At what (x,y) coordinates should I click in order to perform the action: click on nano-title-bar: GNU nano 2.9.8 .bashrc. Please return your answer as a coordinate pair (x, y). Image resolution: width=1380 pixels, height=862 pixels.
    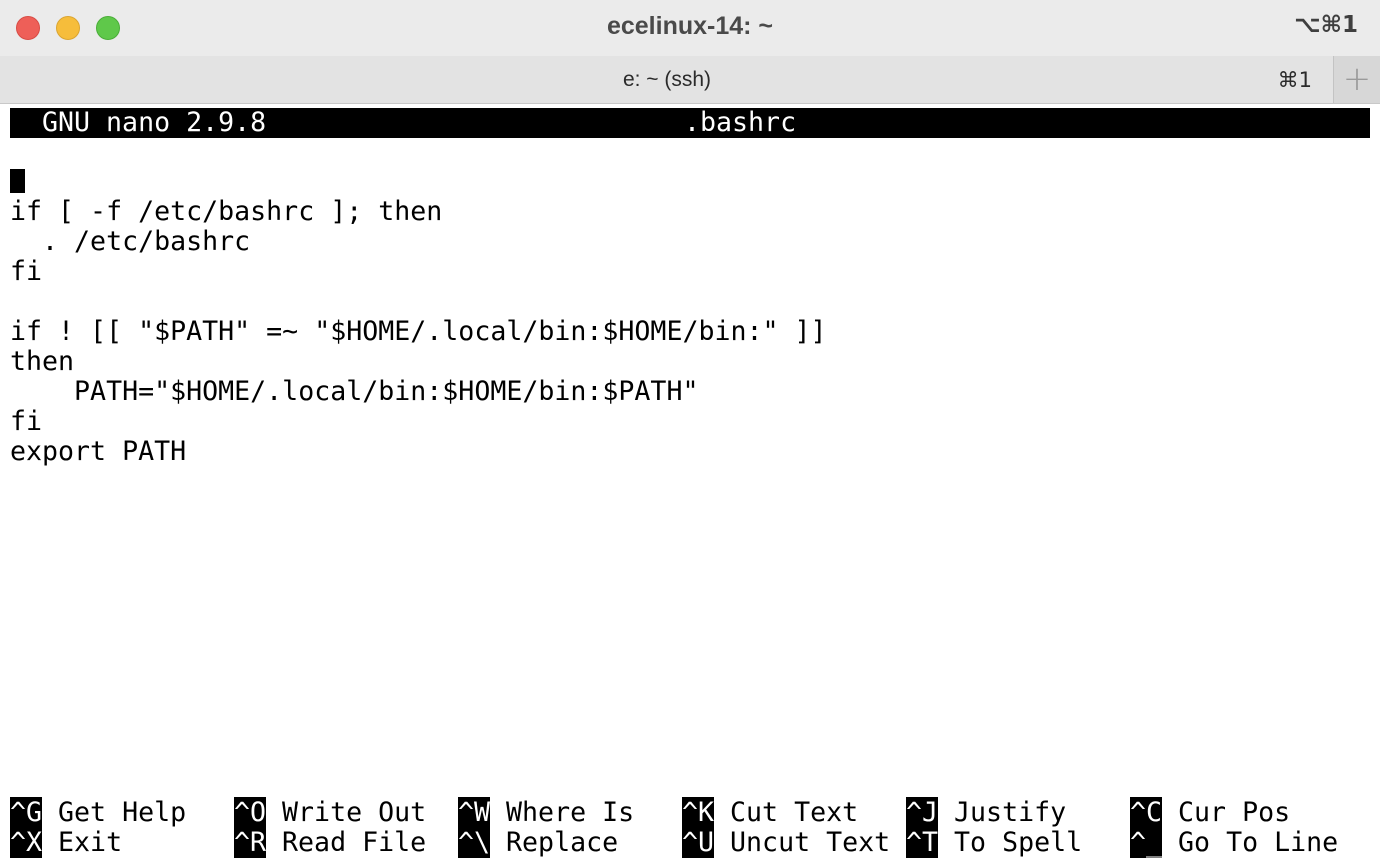
    Looking at the image, I should click on (690, 123).